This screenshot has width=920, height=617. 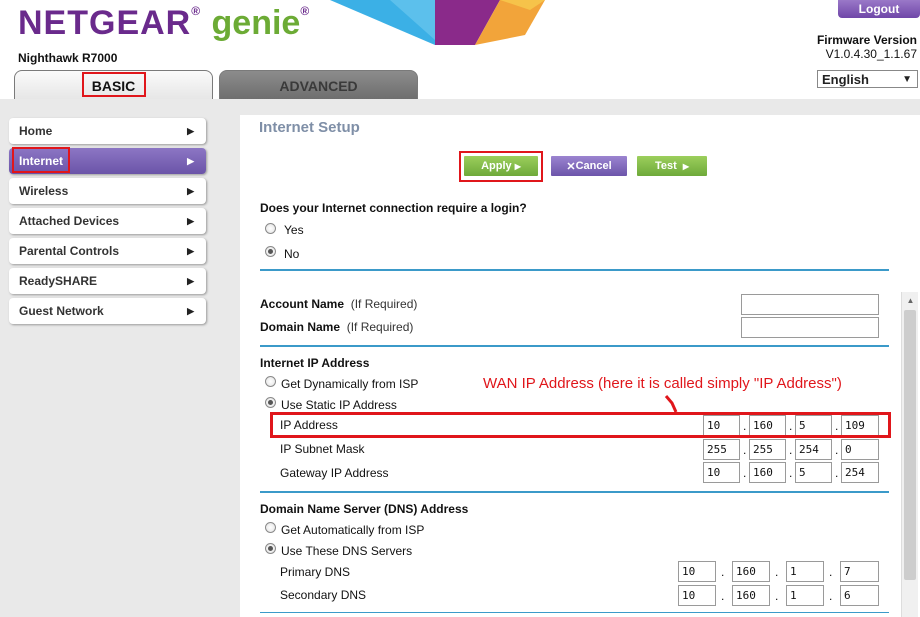 I want to click on secondary-dns-label: Secondary DNS, so click(x=323, y=595).